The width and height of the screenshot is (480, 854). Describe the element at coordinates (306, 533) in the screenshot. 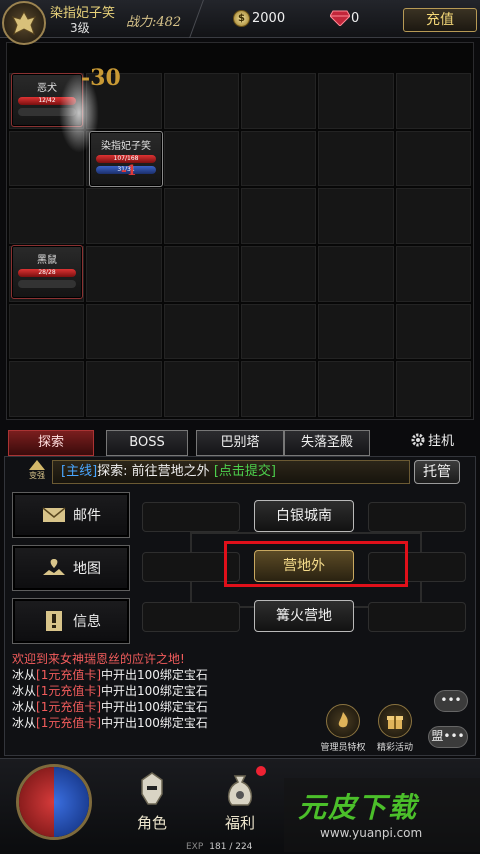

I see `map-path` at that location.